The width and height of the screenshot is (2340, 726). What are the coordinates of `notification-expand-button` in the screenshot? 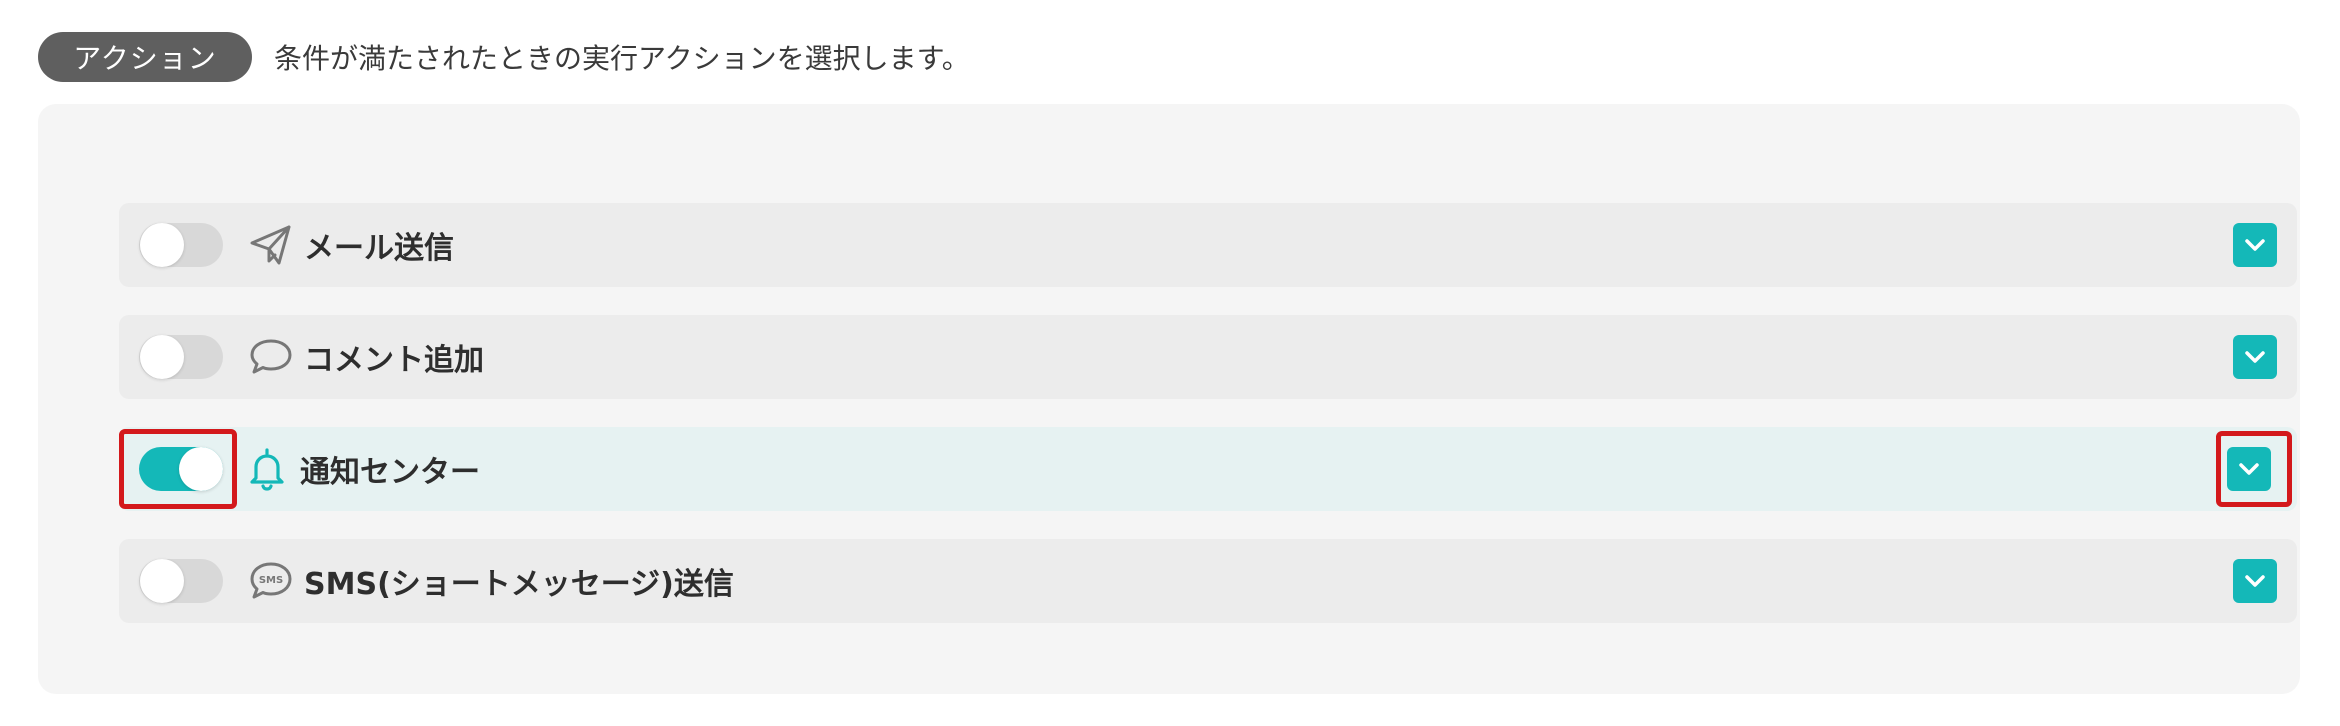 It's located at (2249, 469).